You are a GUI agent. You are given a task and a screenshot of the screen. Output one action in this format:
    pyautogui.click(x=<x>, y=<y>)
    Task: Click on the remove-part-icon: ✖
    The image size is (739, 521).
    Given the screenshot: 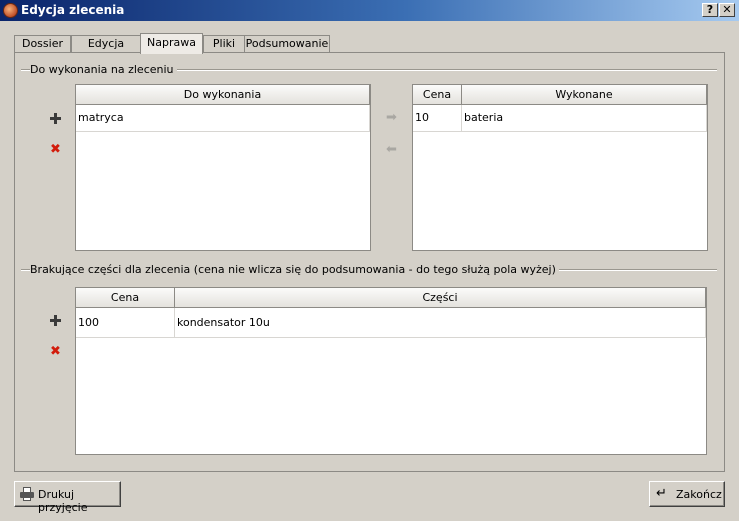 What is the action you would take?
    pyautogui.click(x=55, y=351)
    